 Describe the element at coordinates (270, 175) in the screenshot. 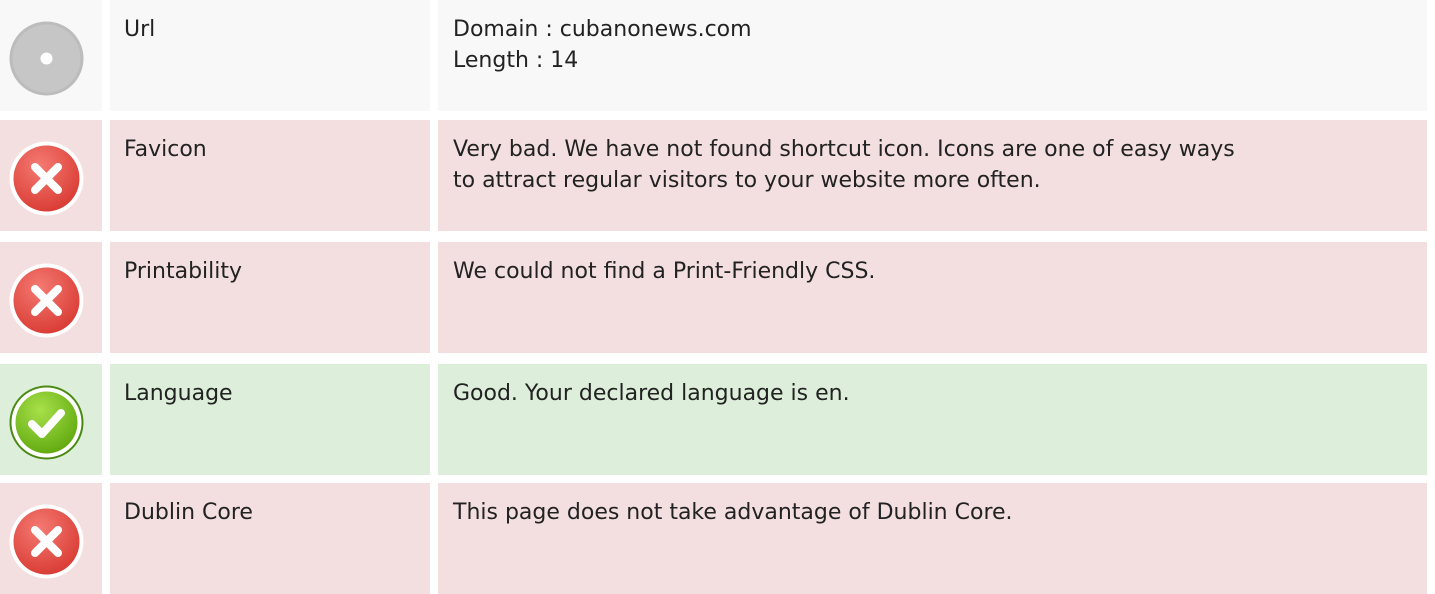

I see `check-label-cell: Favicon` at that location.